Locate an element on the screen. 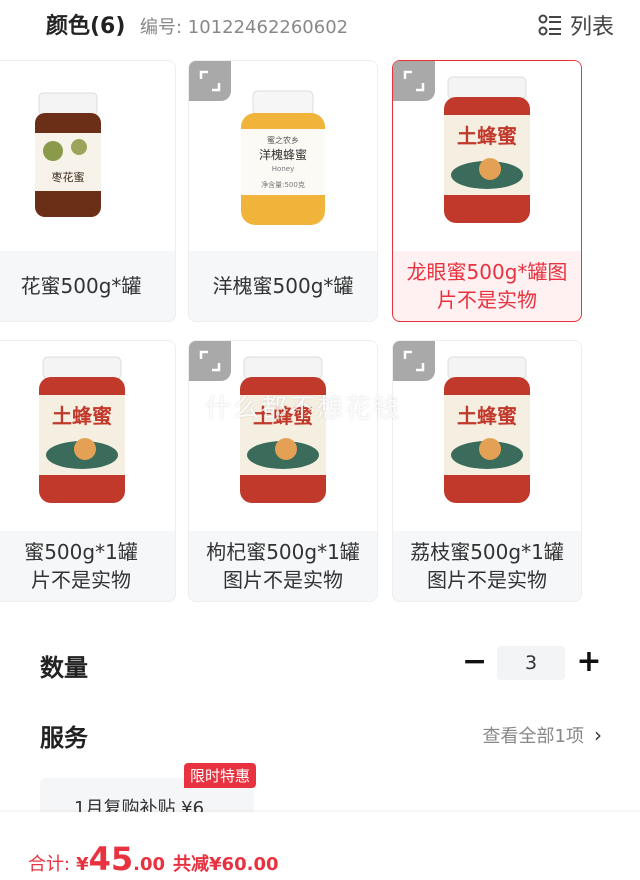 The width and height of the screenshot is (640, 880). list-view-label: 列表 is located at coordinates (591, 27).